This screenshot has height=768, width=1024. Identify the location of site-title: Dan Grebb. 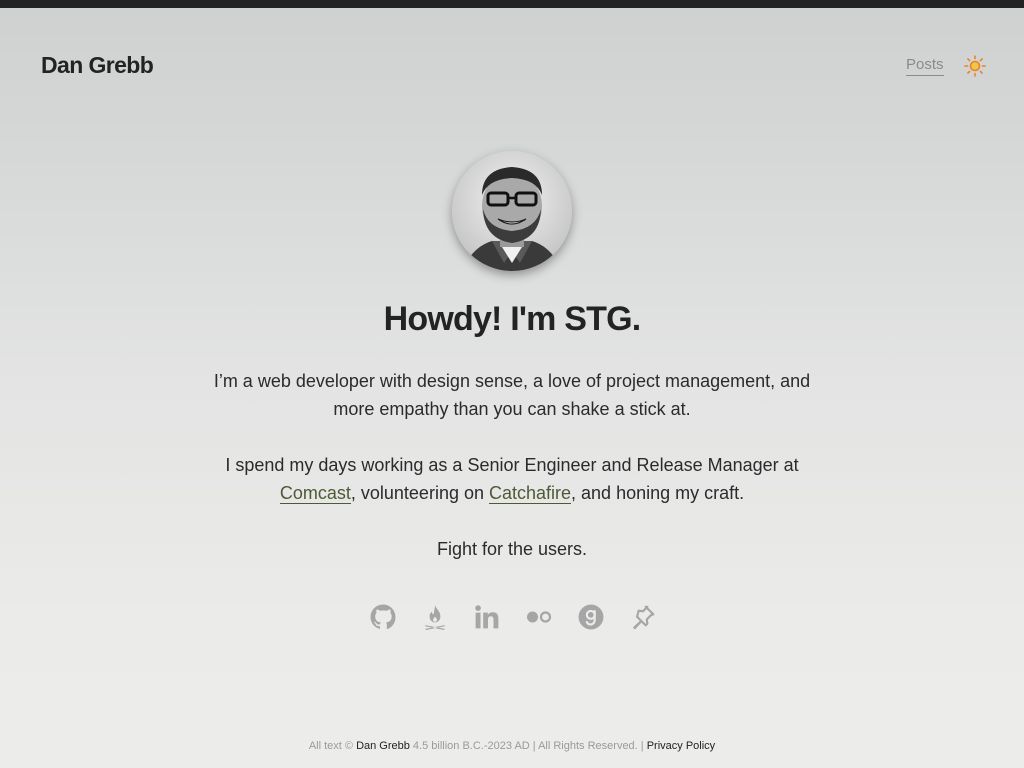
(97, 65).